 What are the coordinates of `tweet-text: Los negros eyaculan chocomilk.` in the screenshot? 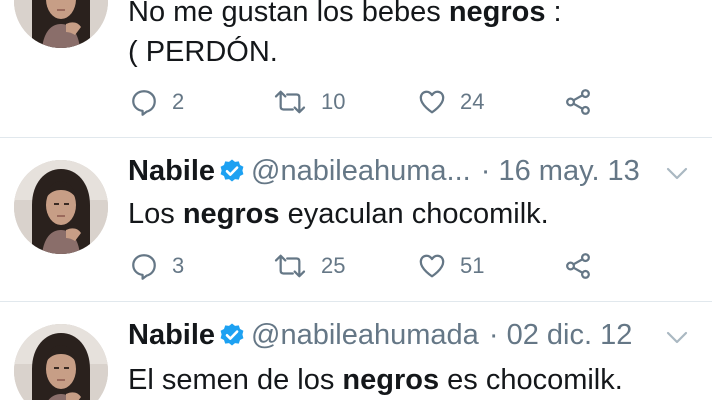 It's located at (338, 214).